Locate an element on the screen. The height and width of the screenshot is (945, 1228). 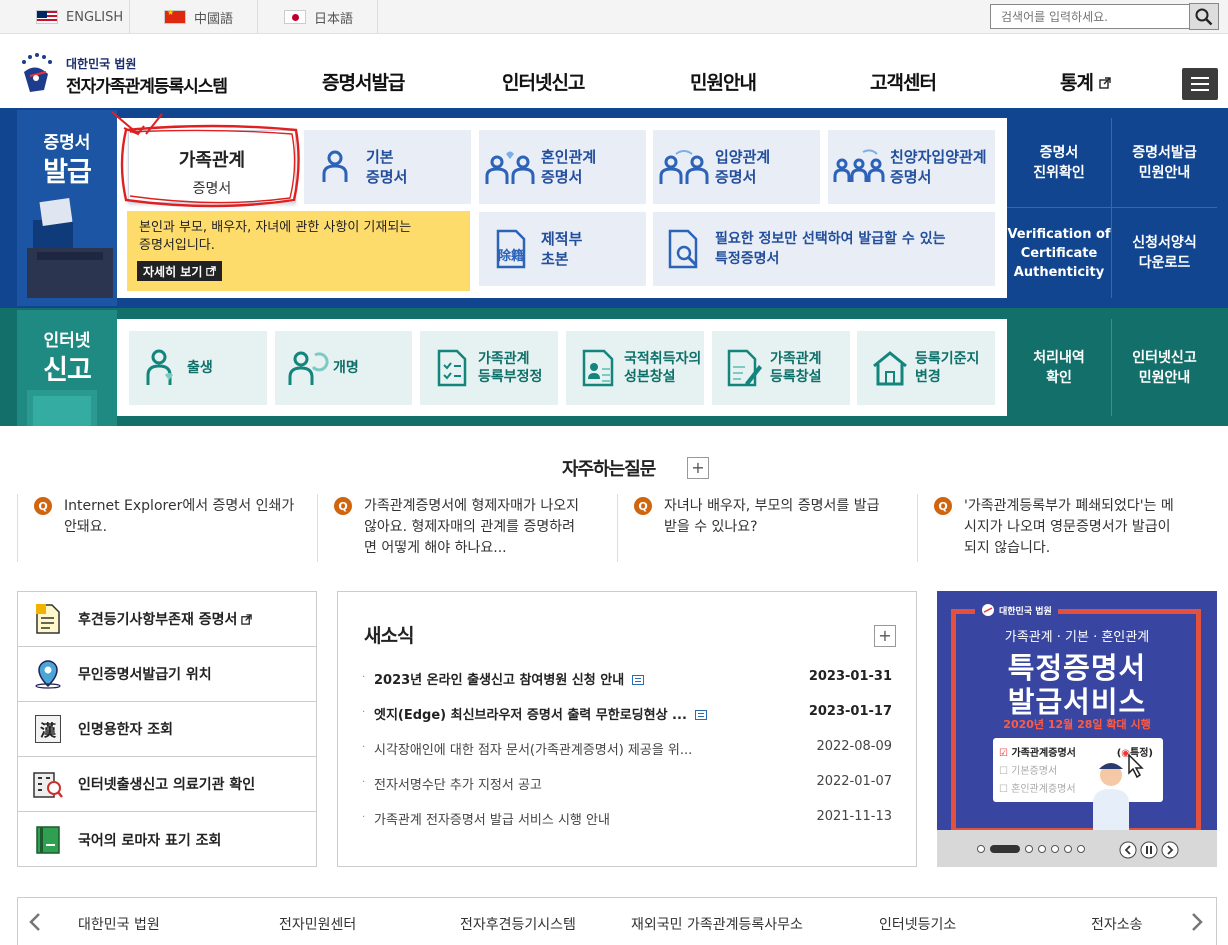
naturalized-surname-card: 국적취득자의 성본창설 is located at coordinates (635, 368).